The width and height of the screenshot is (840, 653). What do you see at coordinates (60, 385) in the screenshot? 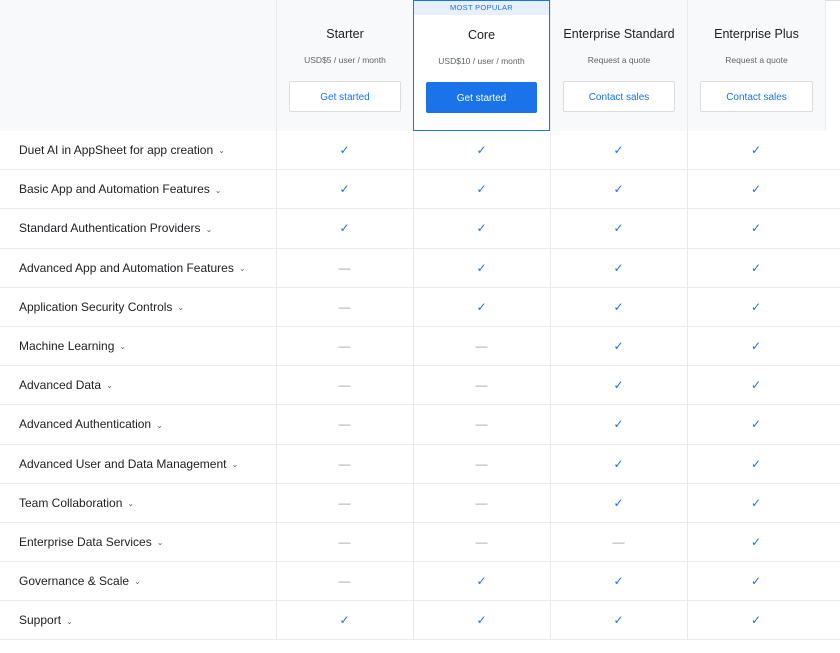
I see `feature-label: Advanced Data` at bounding box center [60, 385].